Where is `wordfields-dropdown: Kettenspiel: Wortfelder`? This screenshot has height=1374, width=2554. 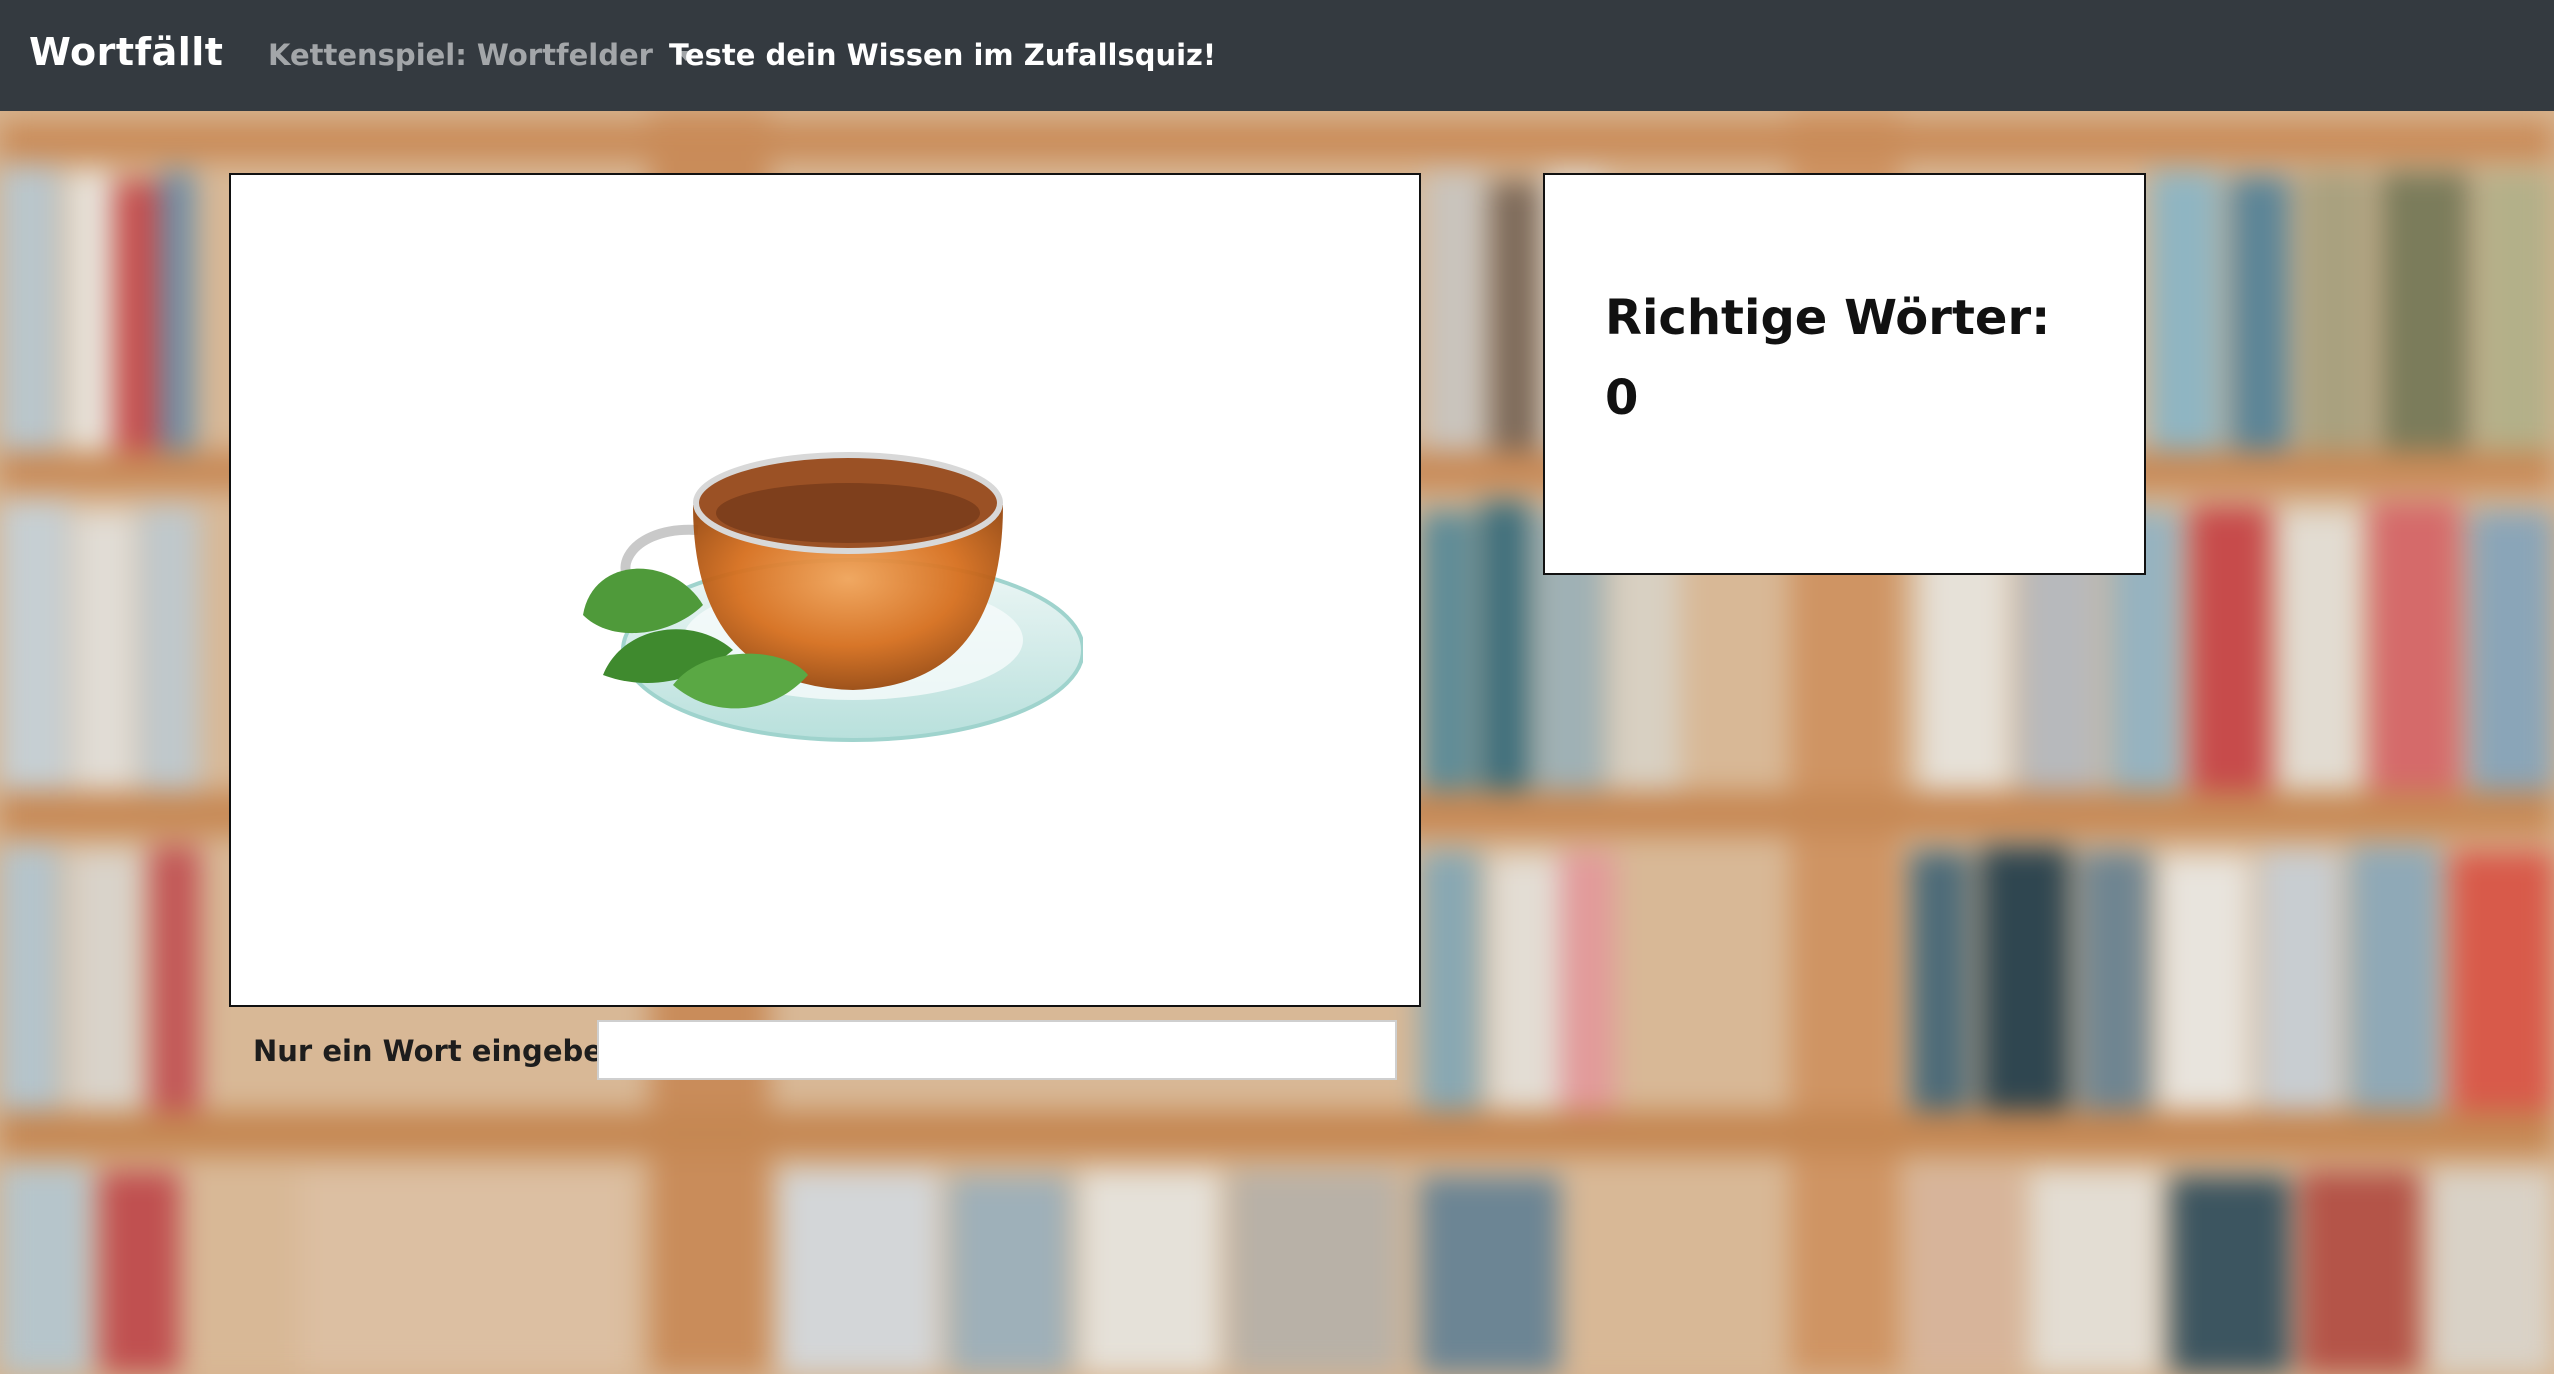
wordfields-dropdown: Kettenspiel: Wortfelder is located at coordinates (481, 55).